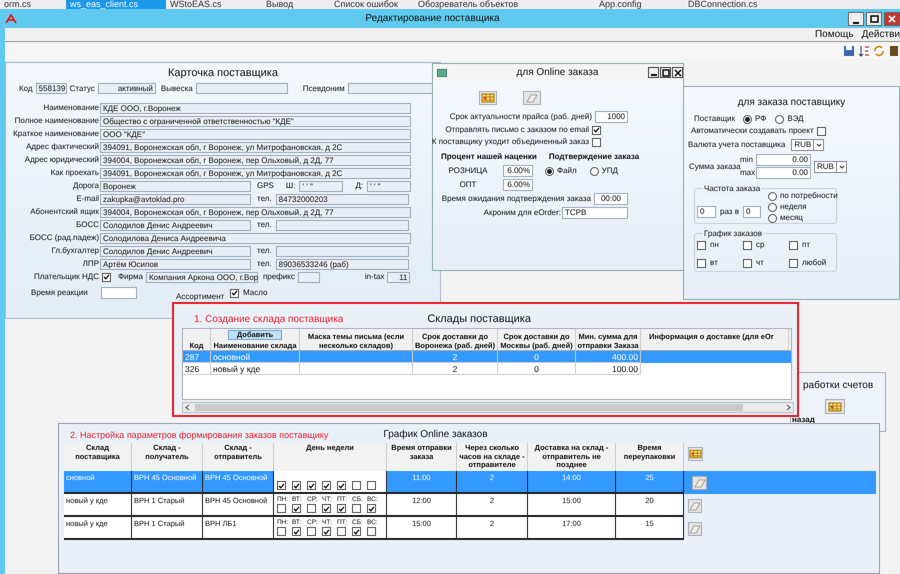  I want to click on text-field: активный, so click(127, 88).